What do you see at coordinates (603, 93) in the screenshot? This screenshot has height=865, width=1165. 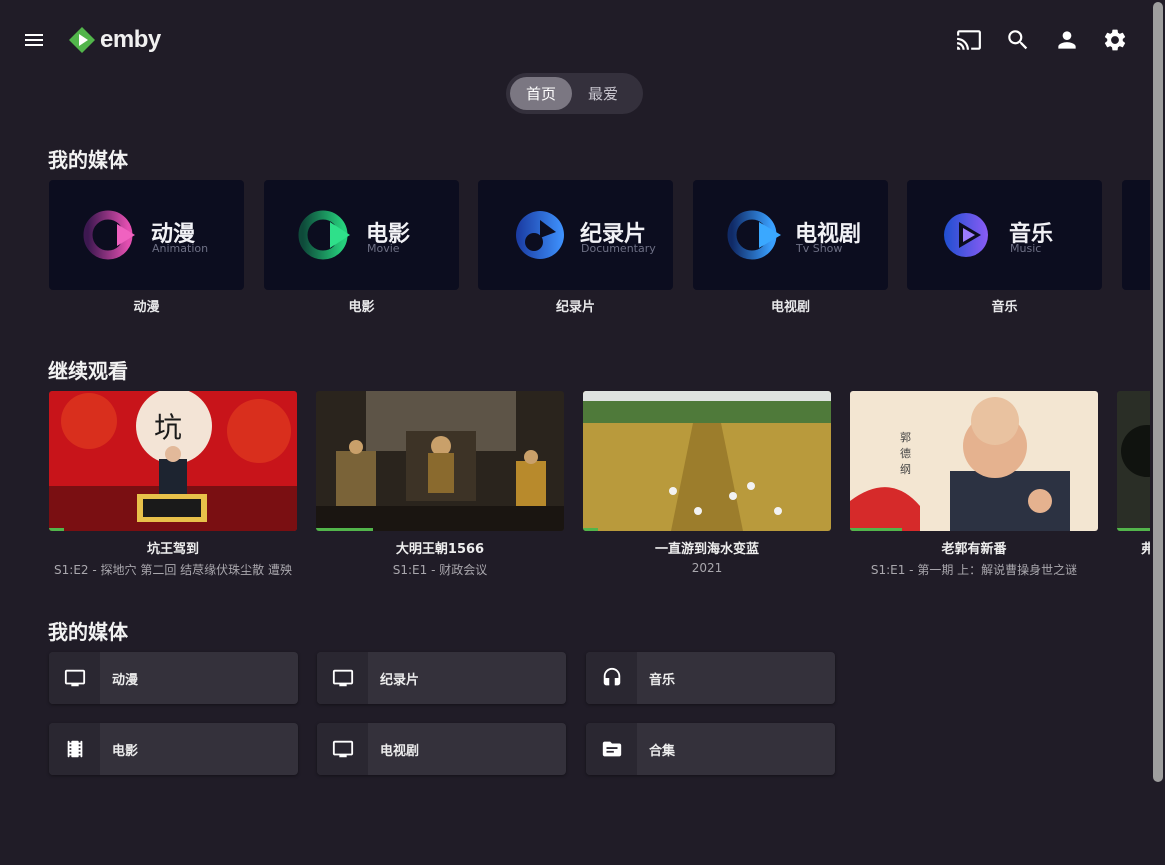 I see `tab-favorites: 最爱` at bounding box center [603, 93].